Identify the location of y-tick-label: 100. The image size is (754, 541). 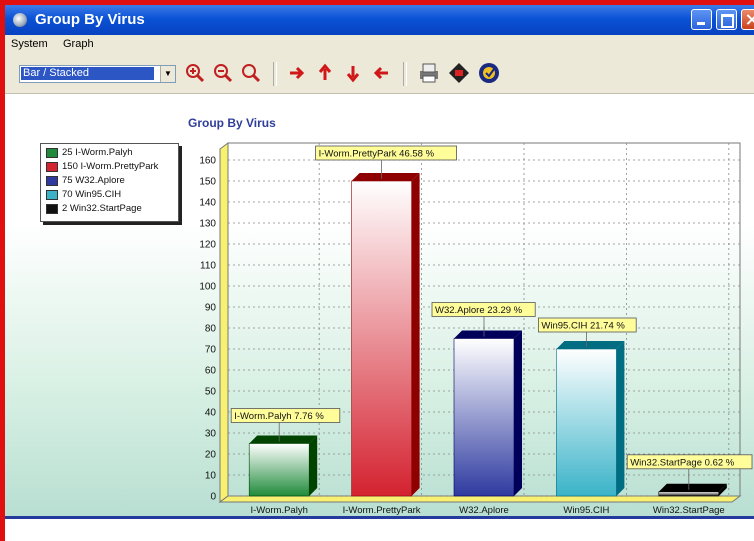
(207, 287).